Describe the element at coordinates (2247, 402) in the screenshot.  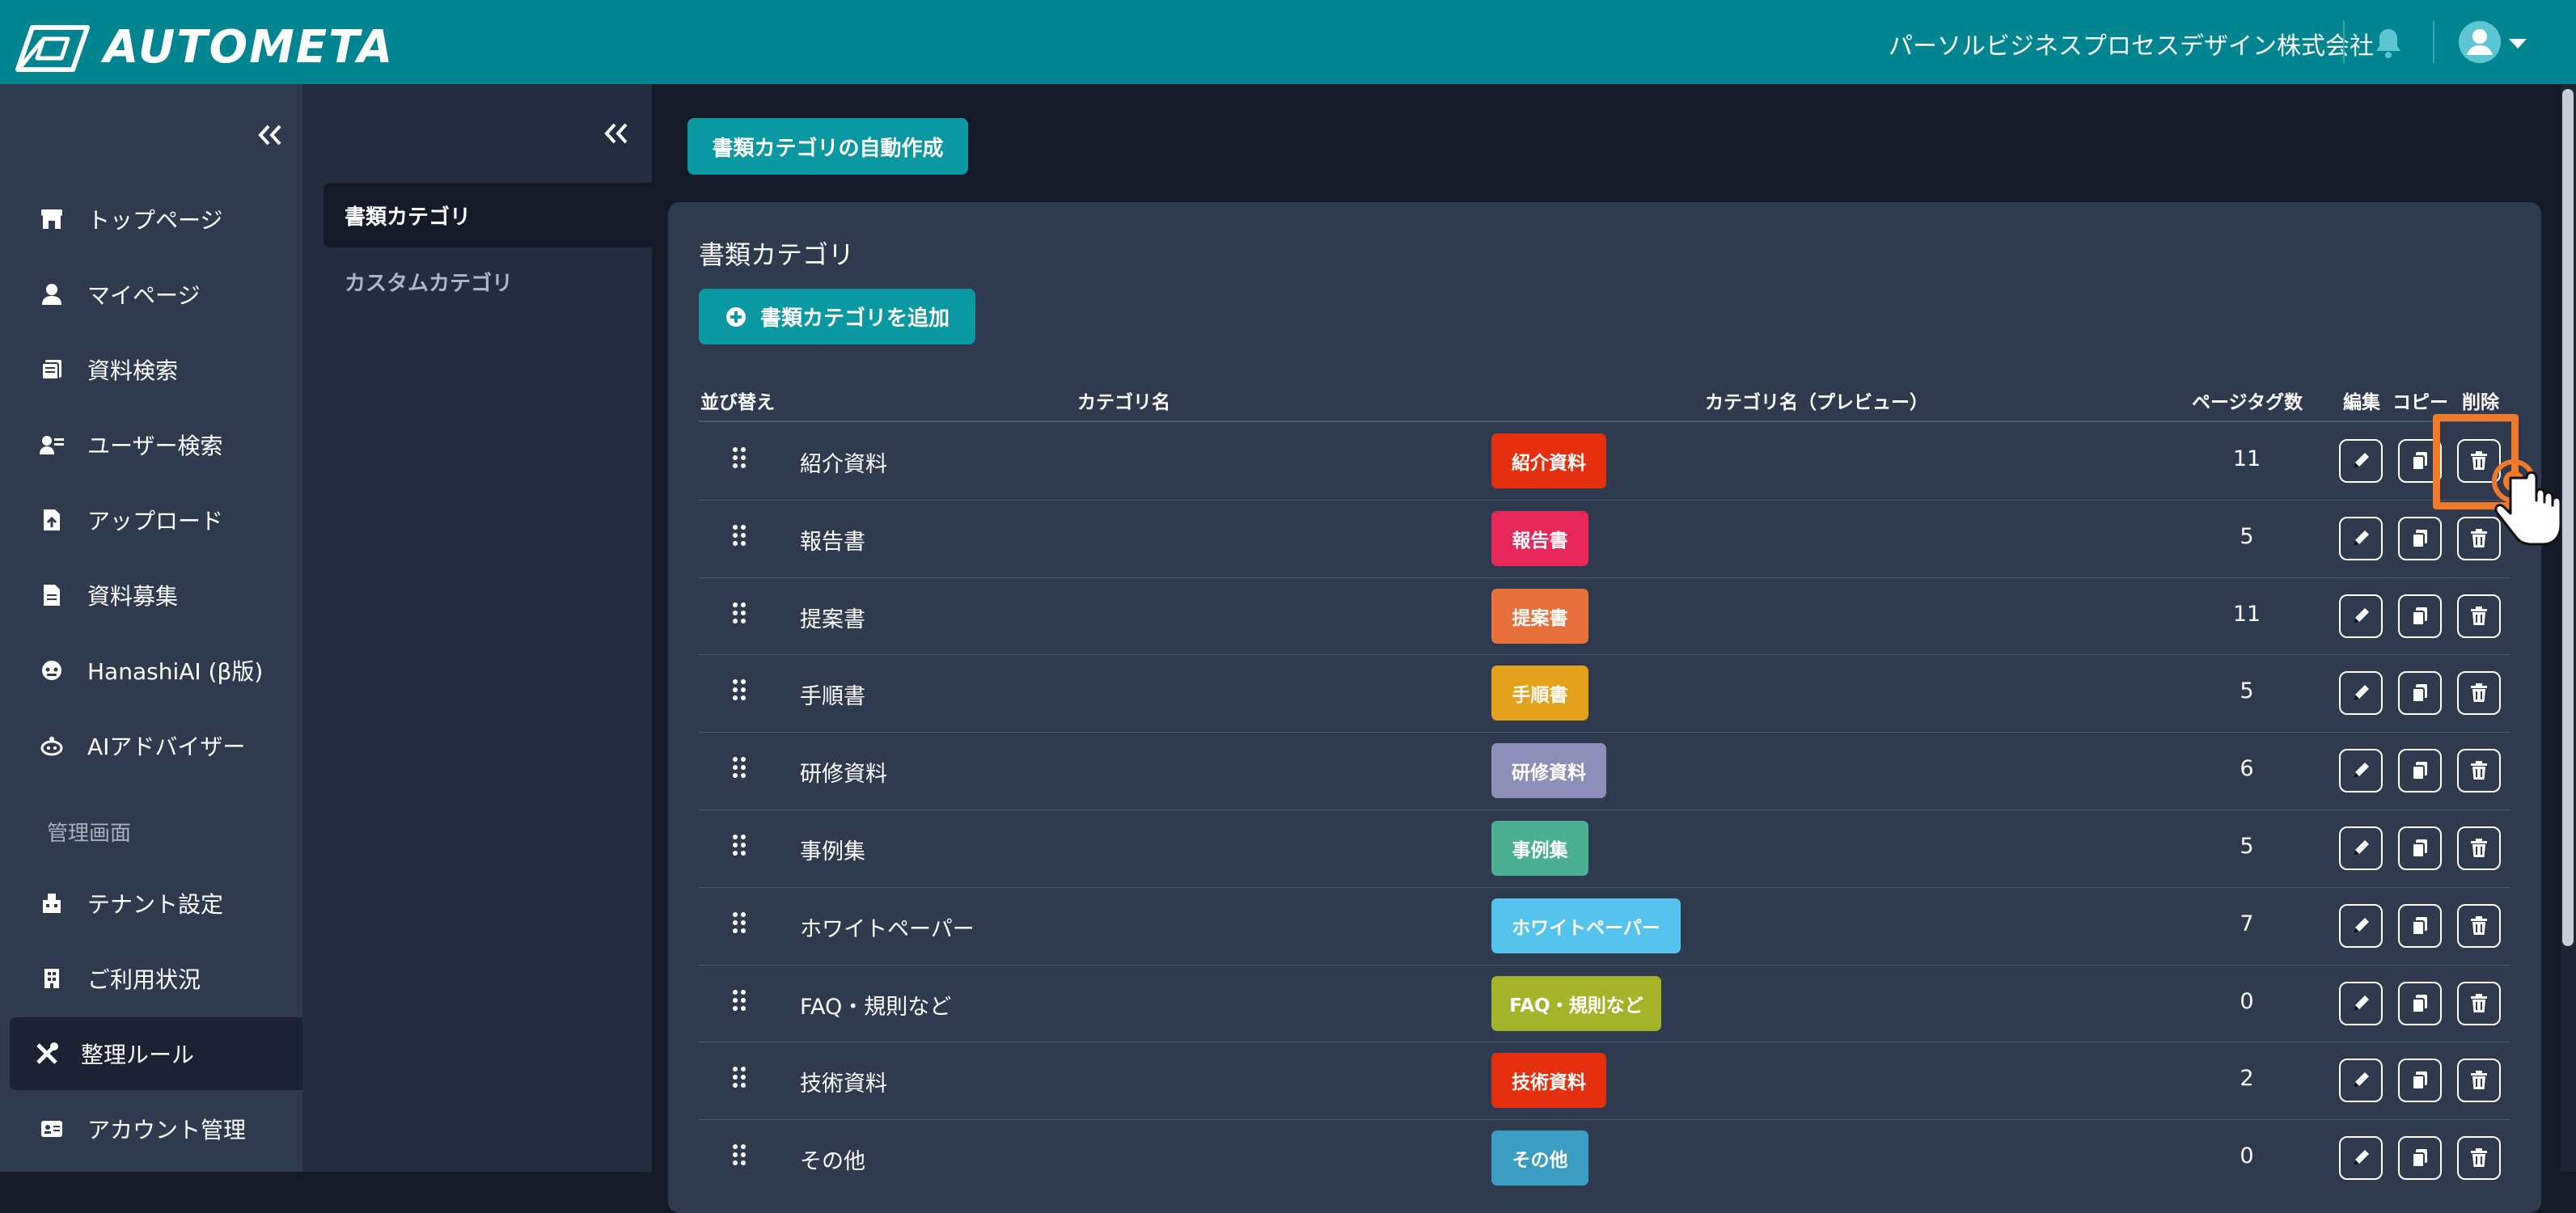
I see `column-header-page-tags: ページタグ数` at that location.